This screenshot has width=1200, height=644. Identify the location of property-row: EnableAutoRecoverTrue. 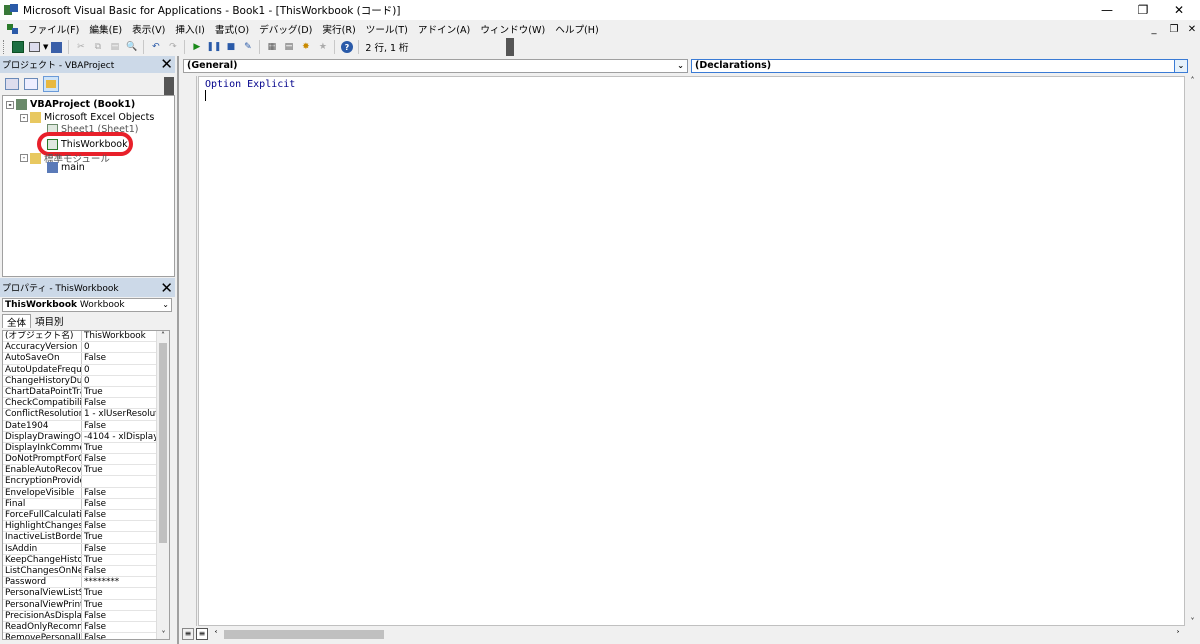
(86, 471).